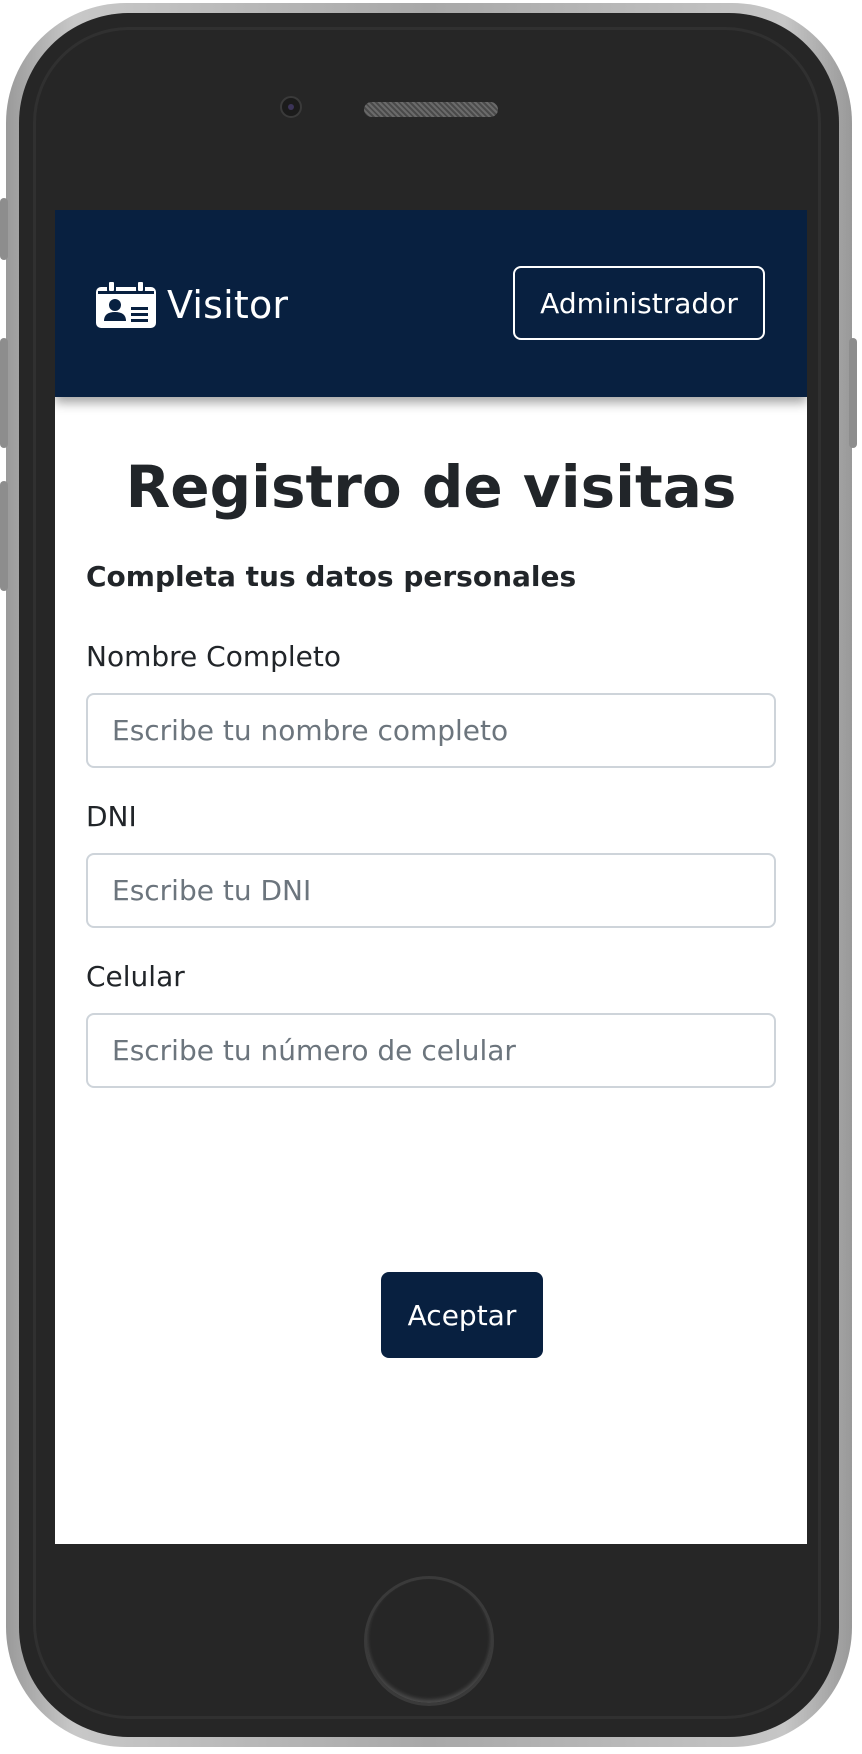 This screenshot has height=1754, width=862. I want to click on full-name-label: Nombre Completo, so click(213, 656).